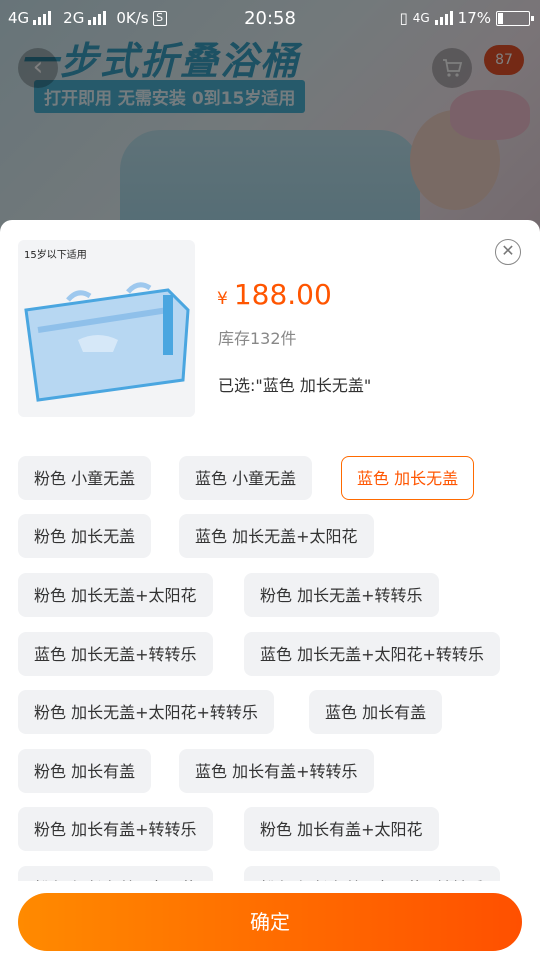 Image resolution: width=540 pixels, height=960 pixels. I want to click on variant-option: 蓝色 小童无盖, so click(246, 478).